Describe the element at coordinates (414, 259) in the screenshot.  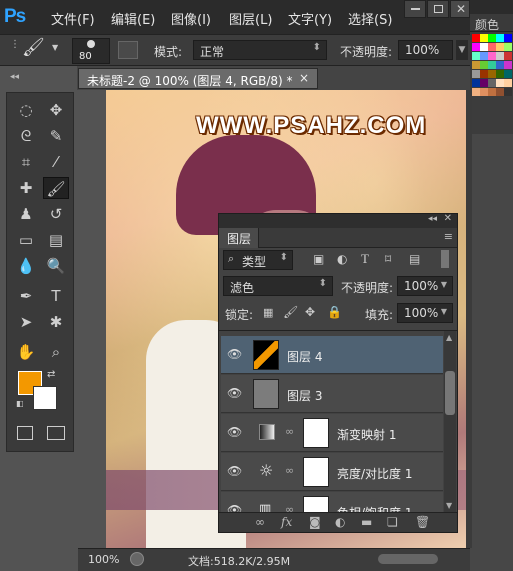
I see `filter-smart-object-icon: ▤` at that location.